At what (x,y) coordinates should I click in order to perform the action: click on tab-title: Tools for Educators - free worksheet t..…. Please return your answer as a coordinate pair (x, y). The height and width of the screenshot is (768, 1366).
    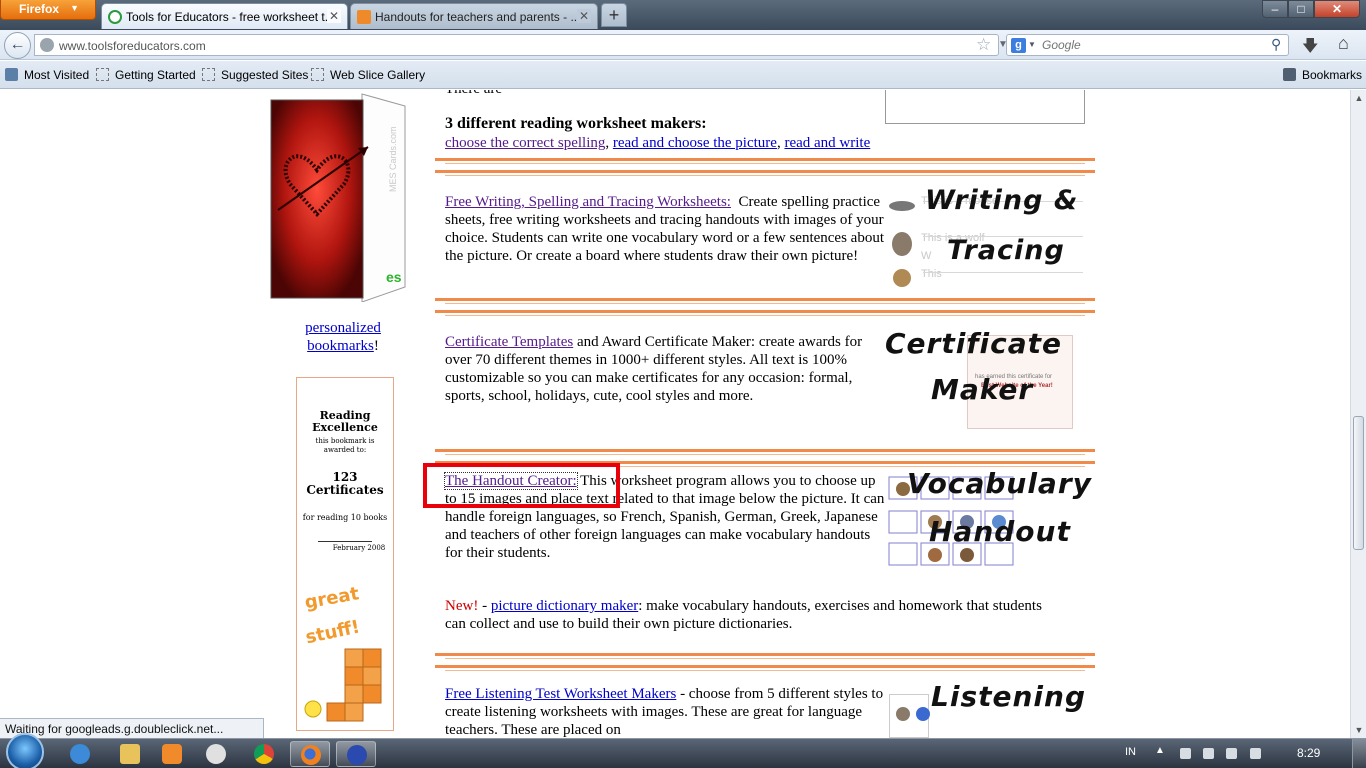
    Looking at the image, I should click on (230, 17).